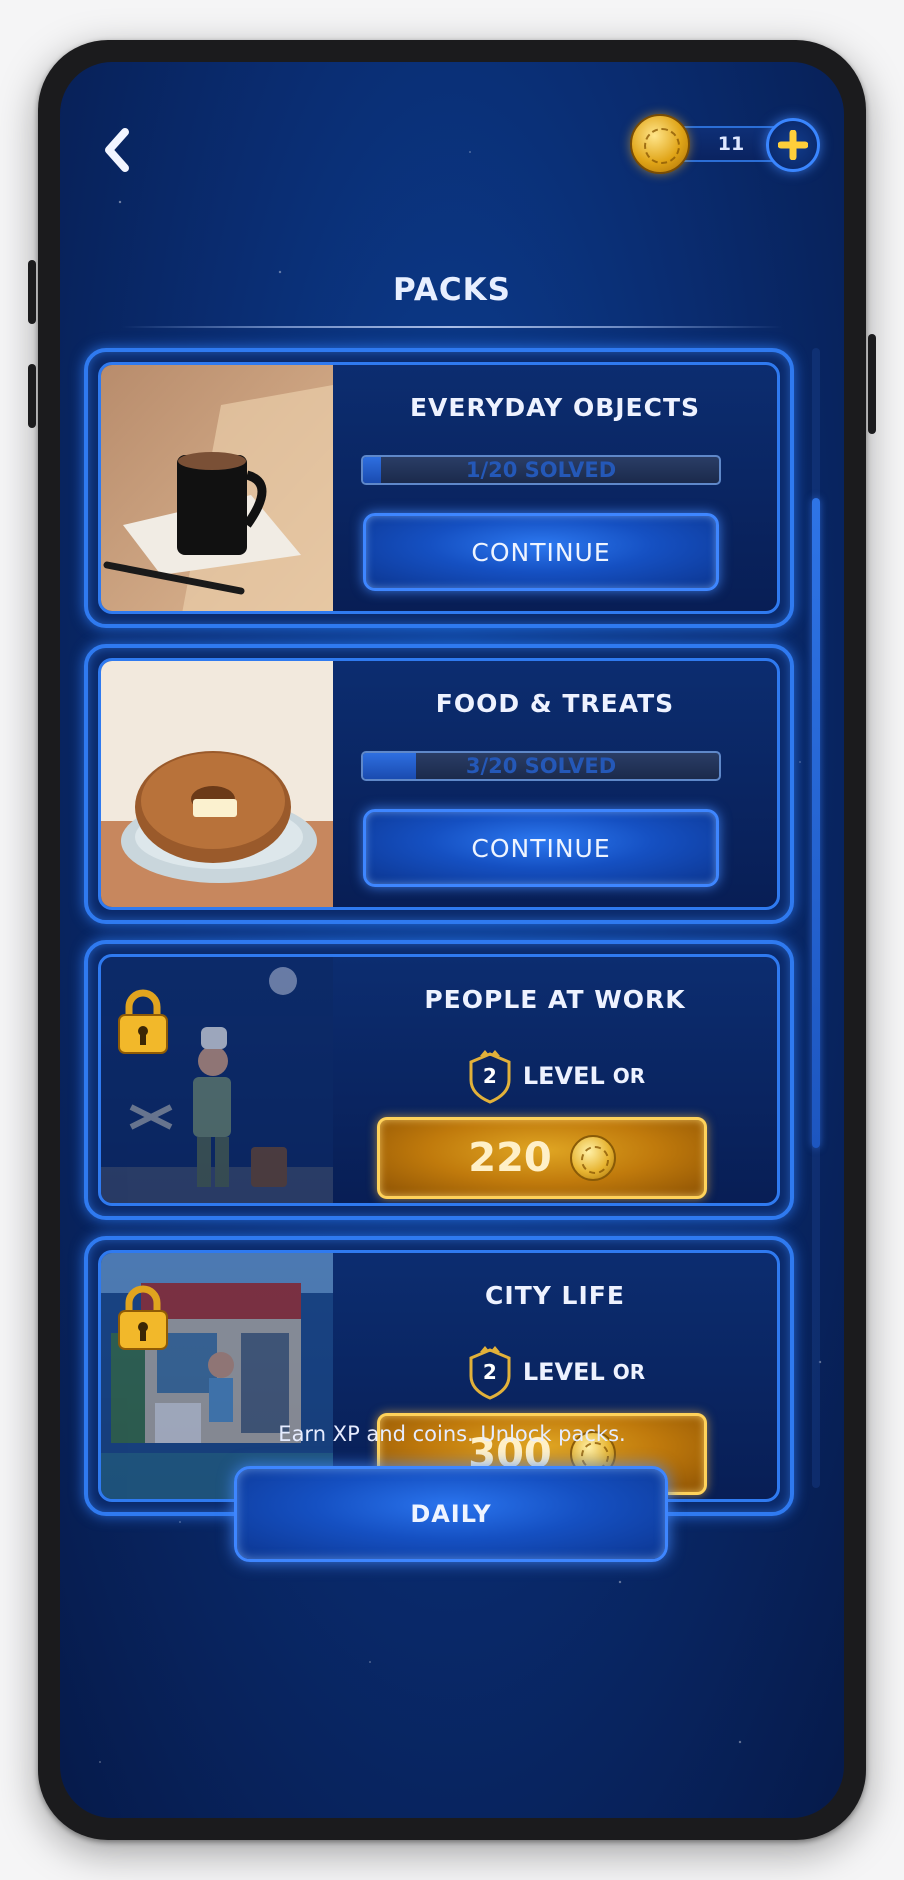  I want to click on coffee-mug-image, so click(217, 488).